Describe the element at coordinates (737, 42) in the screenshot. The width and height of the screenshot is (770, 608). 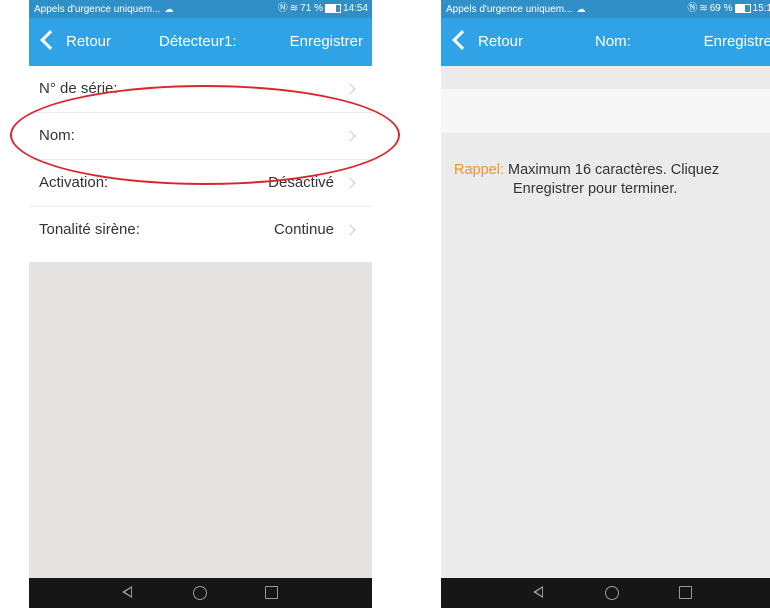
I see `save-button: Enregistre` at that location.